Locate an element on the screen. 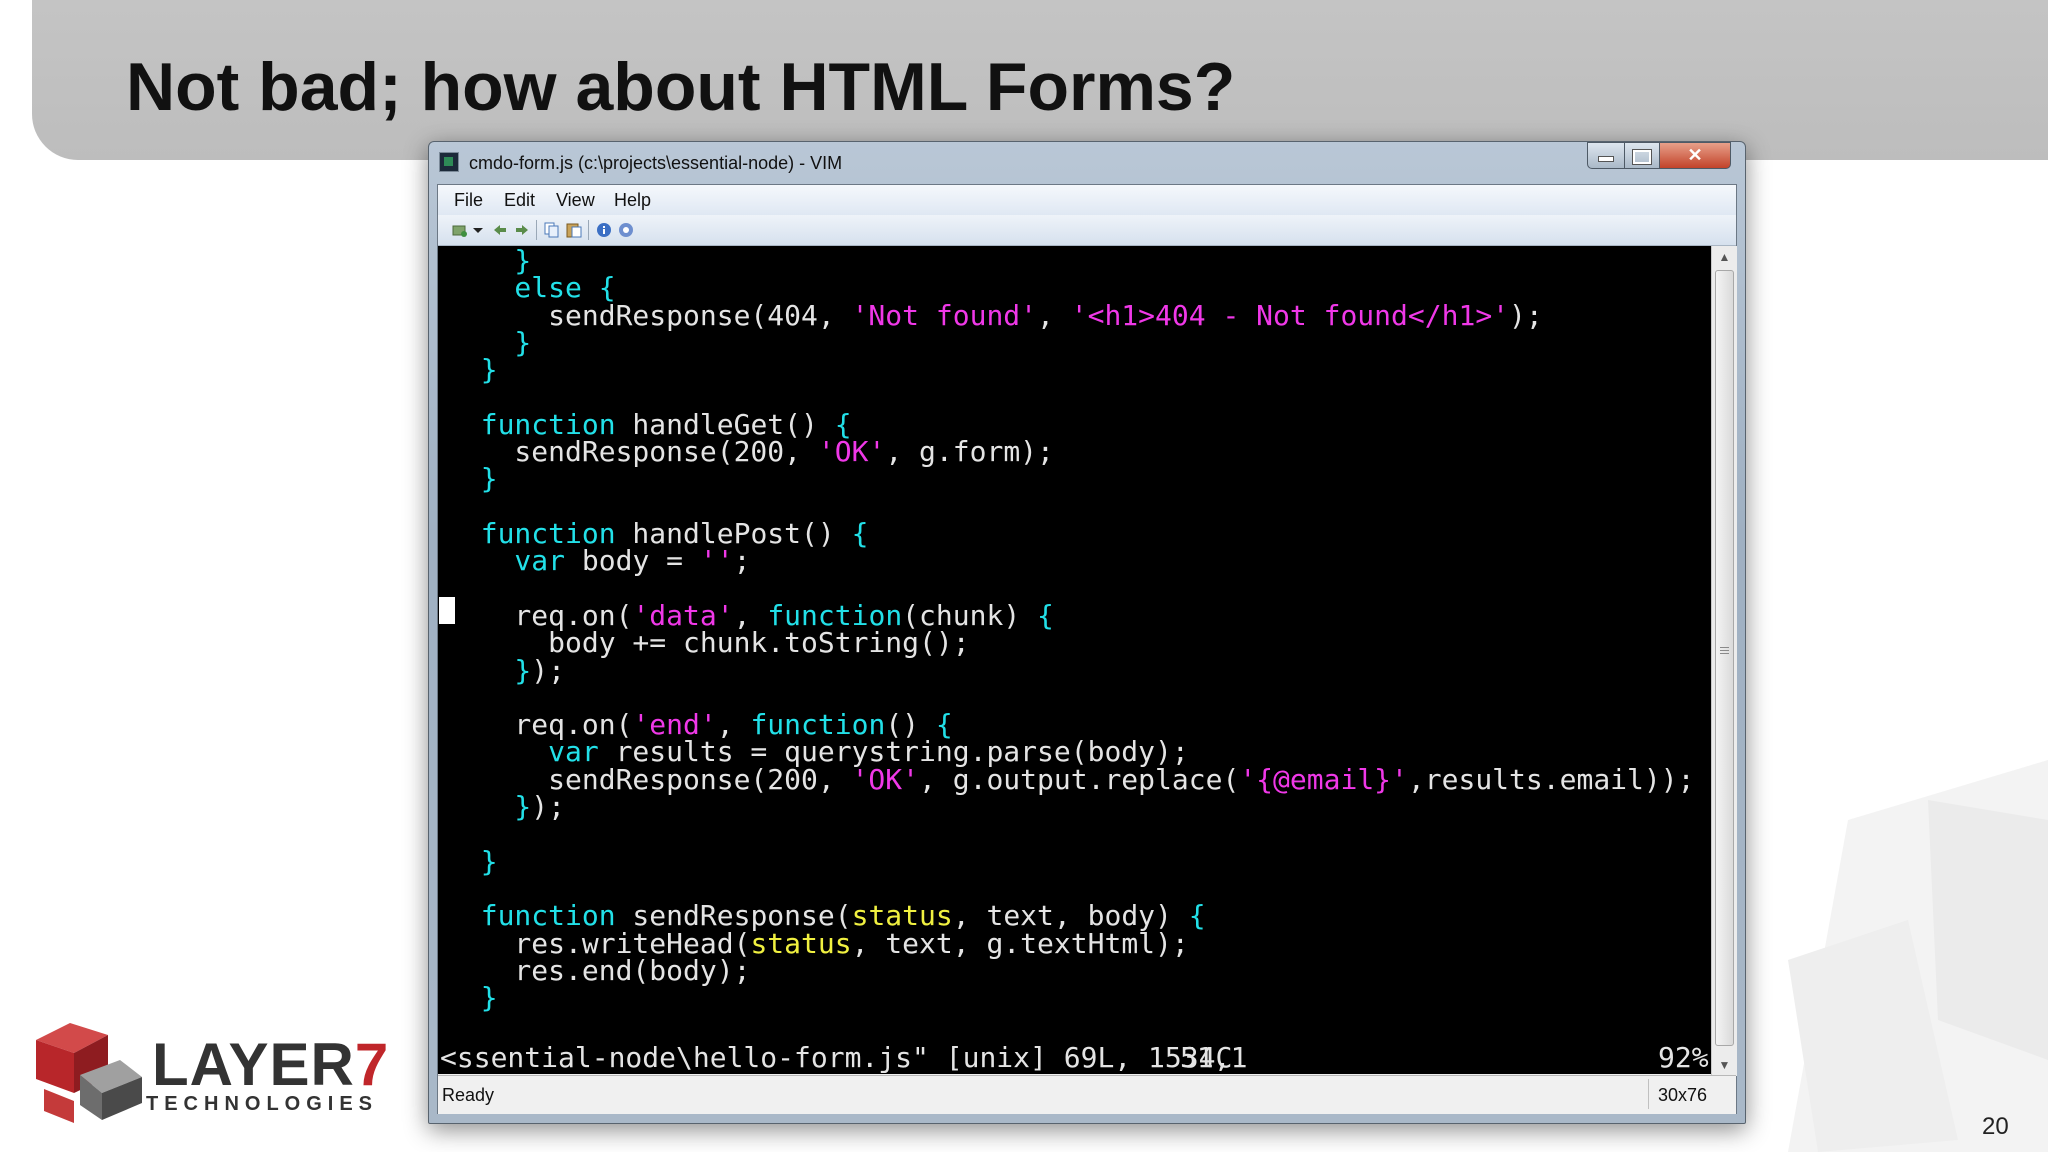 The image size is (2048, 1152). logo-wordmark: LAYER7 is located at coordinates (270, 1064).